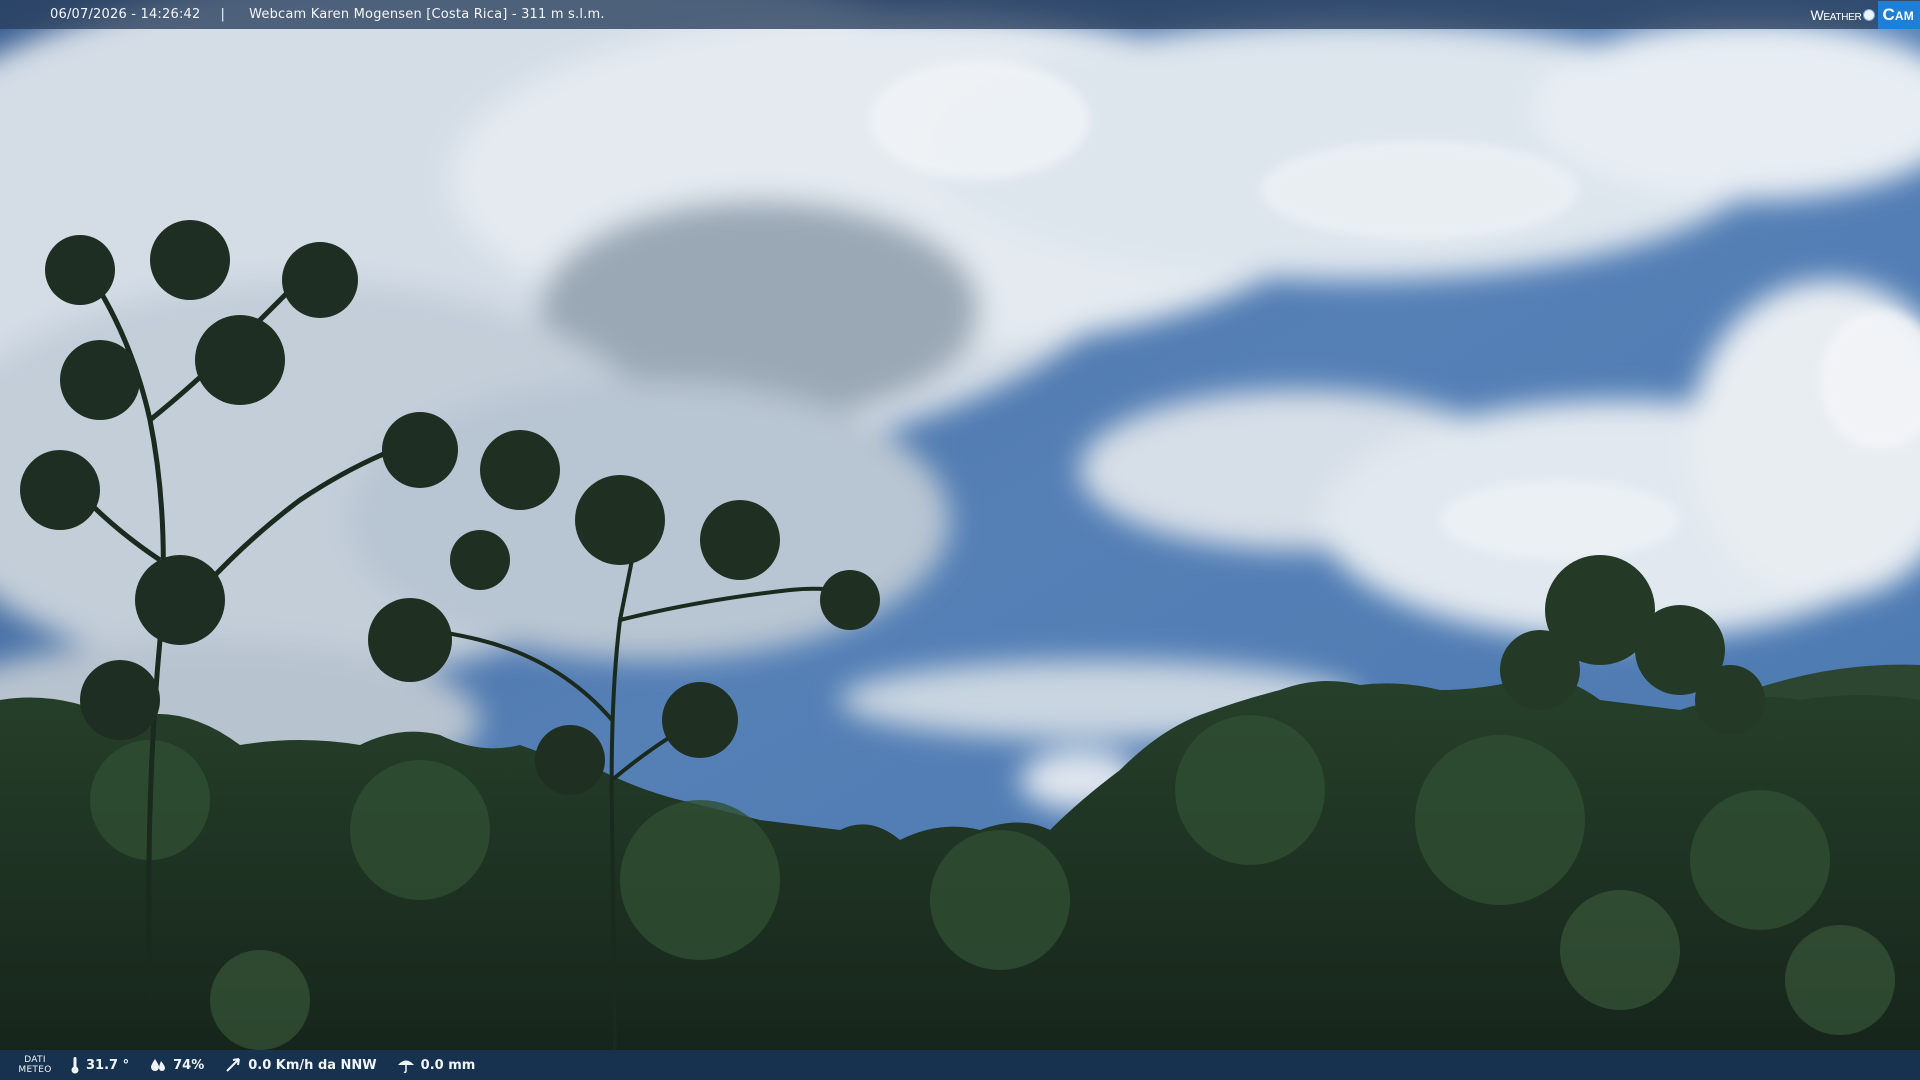 The image size is (1920, 1080). I want to click on thermometer-icon, so click(75, 1065).